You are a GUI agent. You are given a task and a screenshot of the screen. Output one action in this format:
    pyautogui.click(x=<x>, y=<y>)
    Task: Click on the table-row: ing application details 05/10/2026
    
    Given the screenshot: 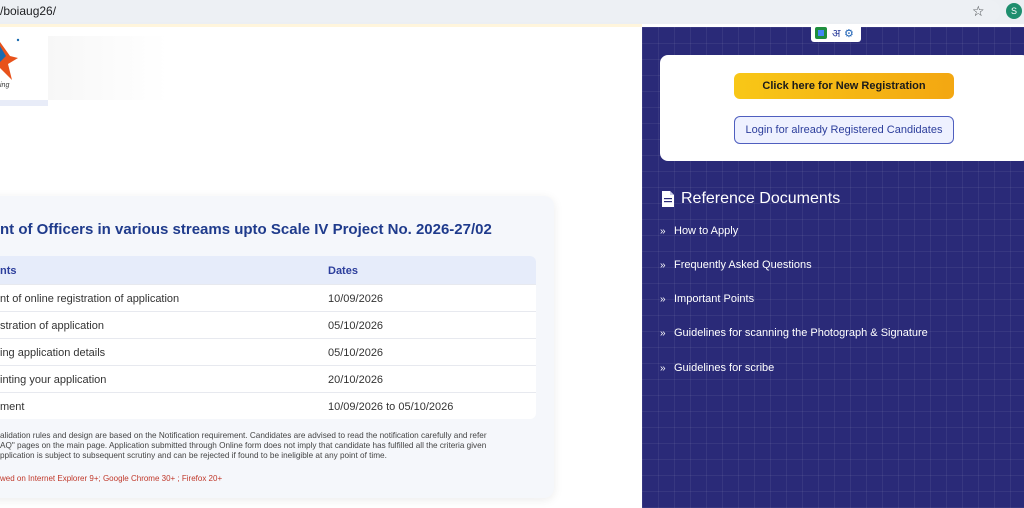 What is the action you would take?
    pyautogui.click(x=268, y=351)
    